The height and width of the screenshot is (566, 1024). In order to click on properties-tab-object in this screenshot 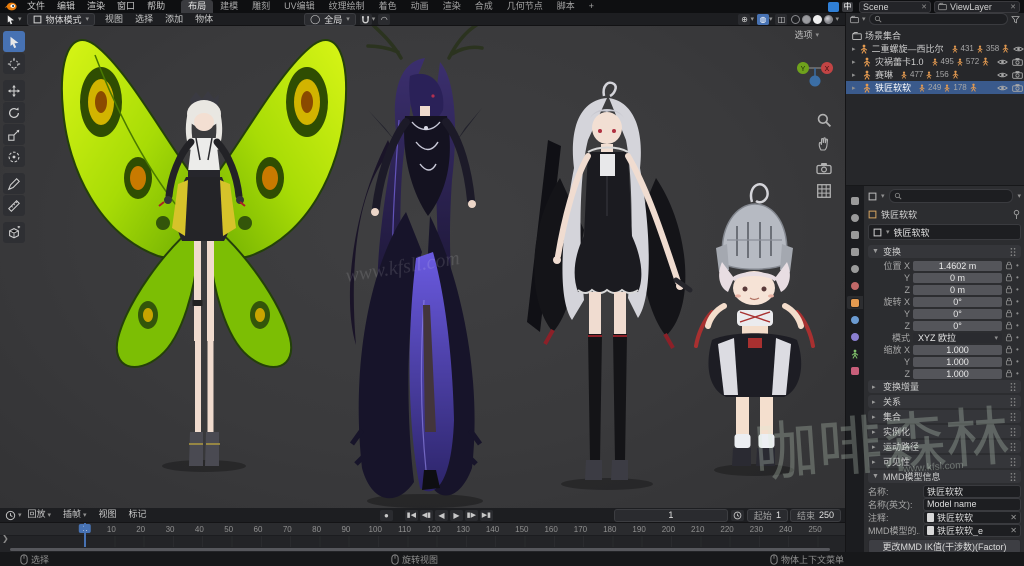, I will do `click(855, 302)`.